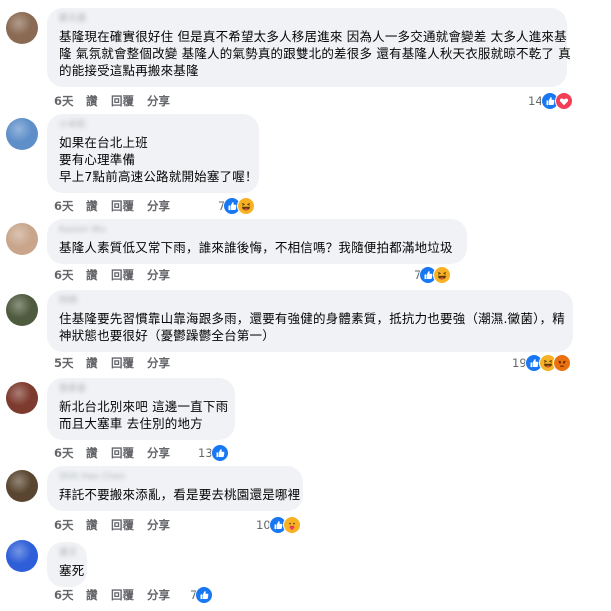 This screenshot has height=611, width=611. I want to click on reaction-summary: 14, so click(550, 101).